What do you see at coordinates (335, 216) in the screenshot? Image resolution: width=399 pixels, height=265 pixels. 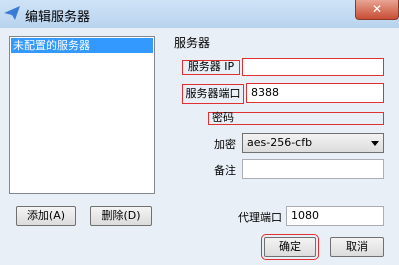 I see `proxy-port-field: 1080` at bounding box center [335, 216].